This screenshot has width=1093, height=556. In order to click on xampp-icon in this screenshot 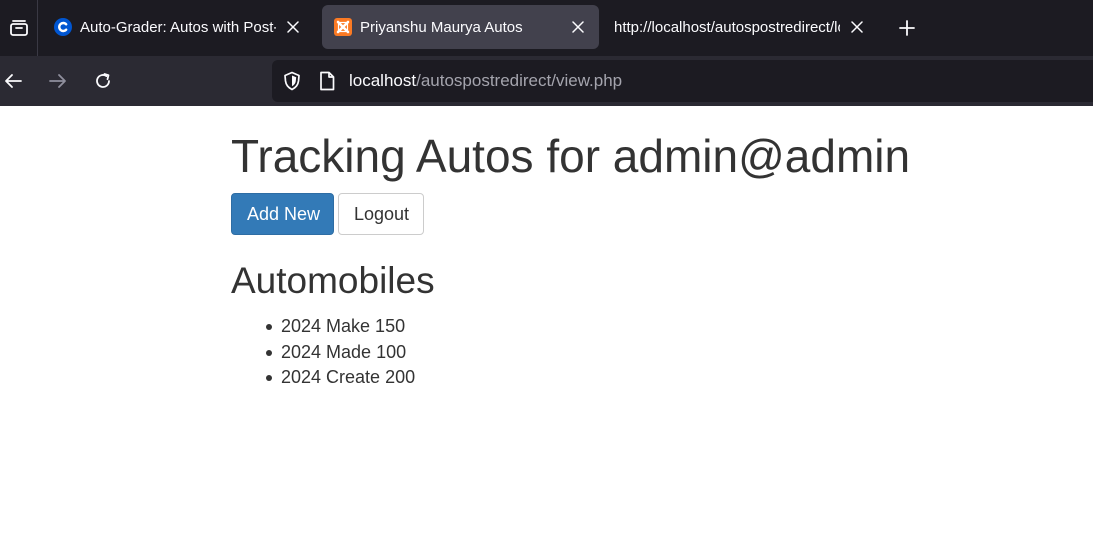, I will do `click(343, 27)`.